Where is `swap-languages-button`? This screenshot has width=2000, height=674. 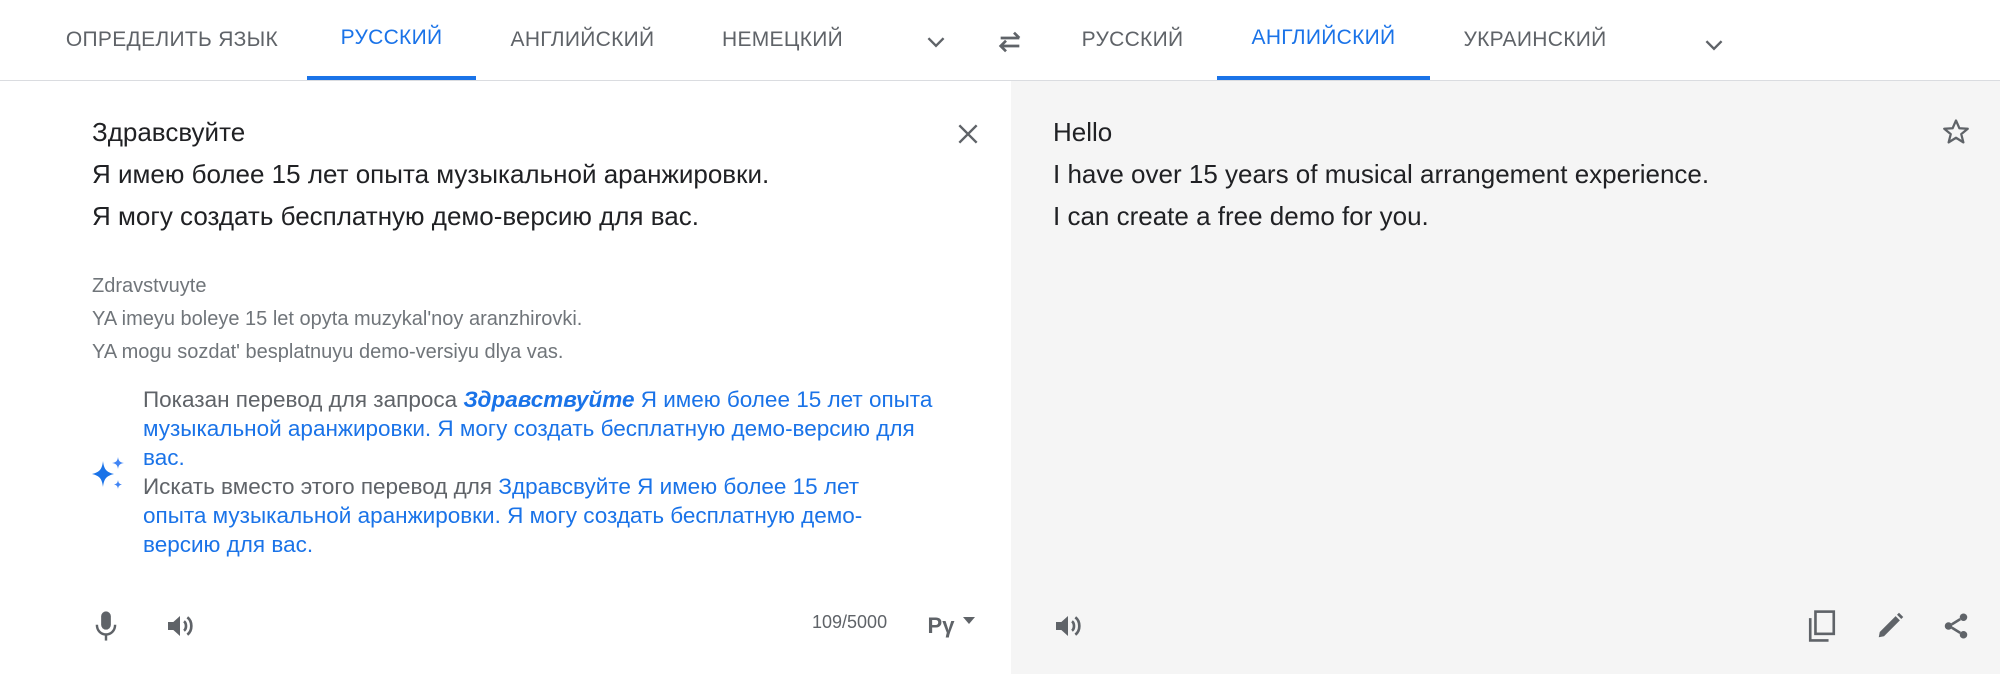
swap-languages-button is located at coordinates (1010, 42).